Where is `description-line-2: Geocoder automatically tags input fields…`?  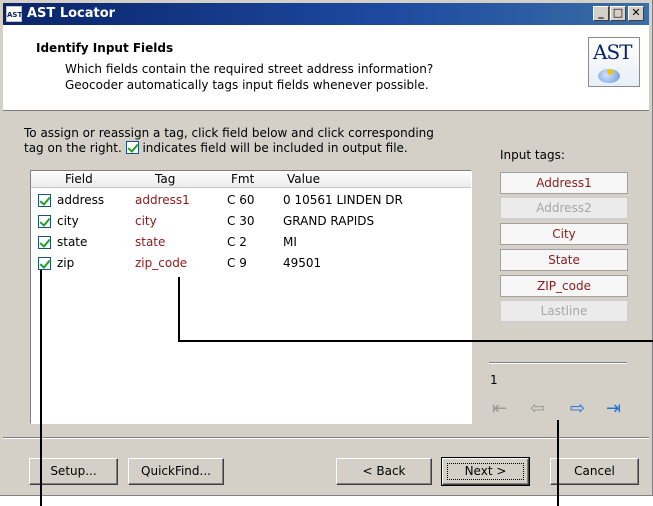 description-line-2: Geocoder automatically tags input fields… is located at coordinates (247, 85).